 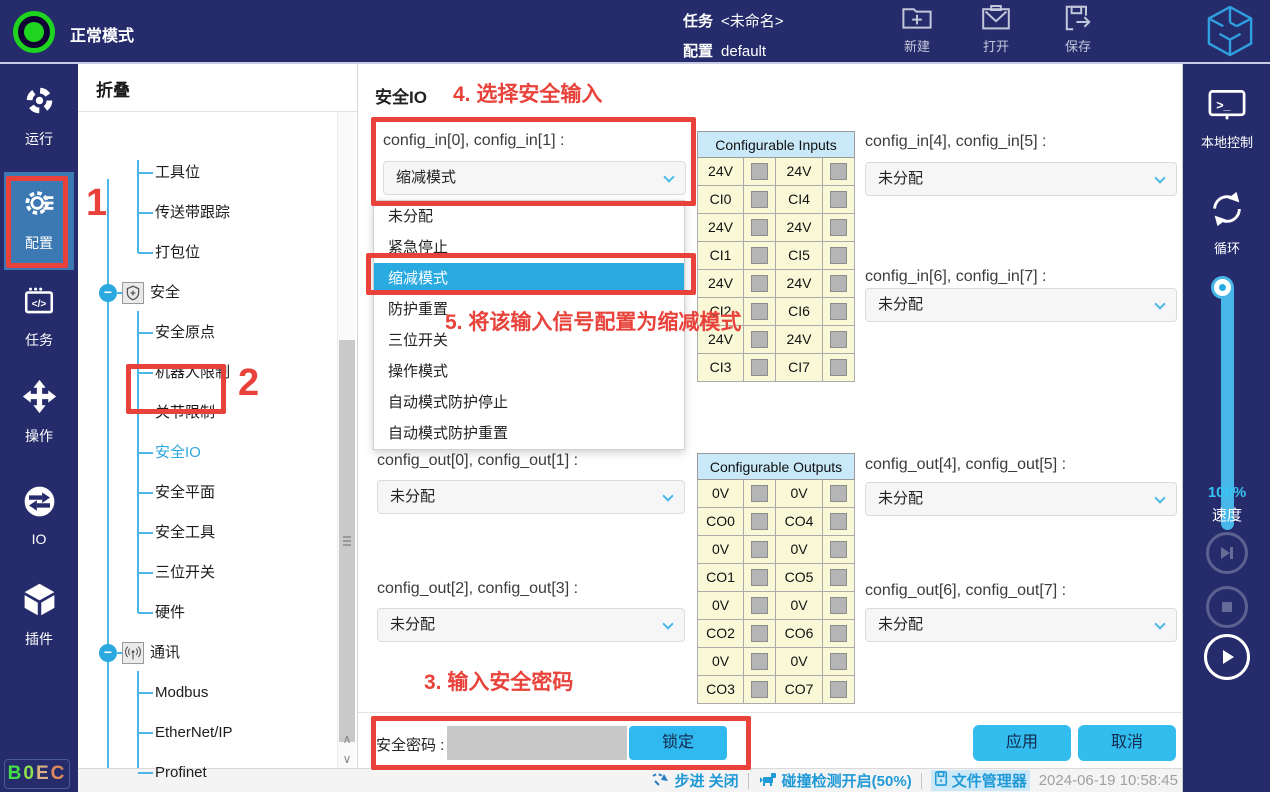 What do you see at coordinates (1127, 743) in the screenshot?
I see `cancel-button: 取消` at bounding box center [1127, 743].